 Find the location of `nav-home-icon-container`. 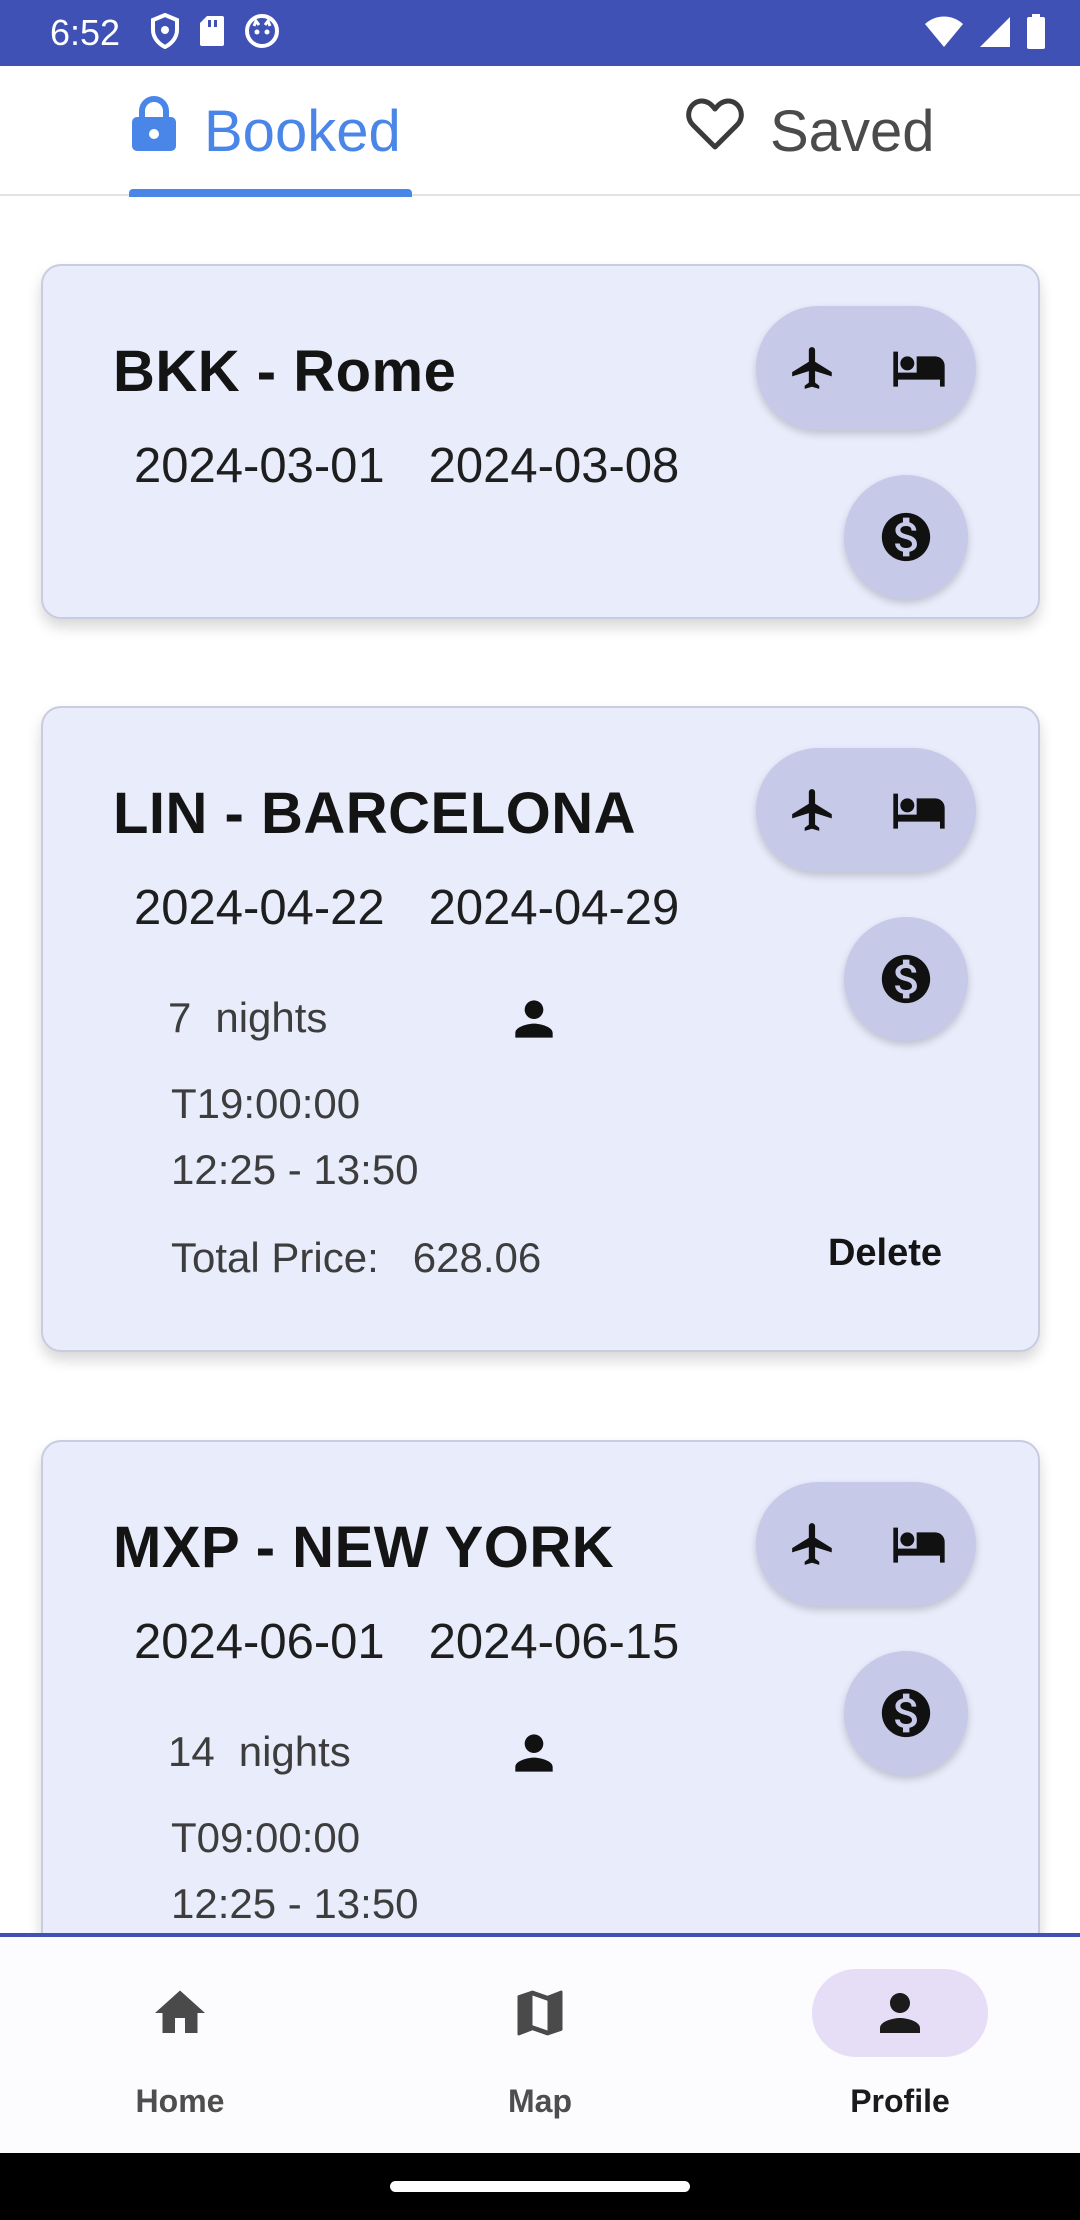

nav-home-icon-container is located at coordinates (180, 2013).